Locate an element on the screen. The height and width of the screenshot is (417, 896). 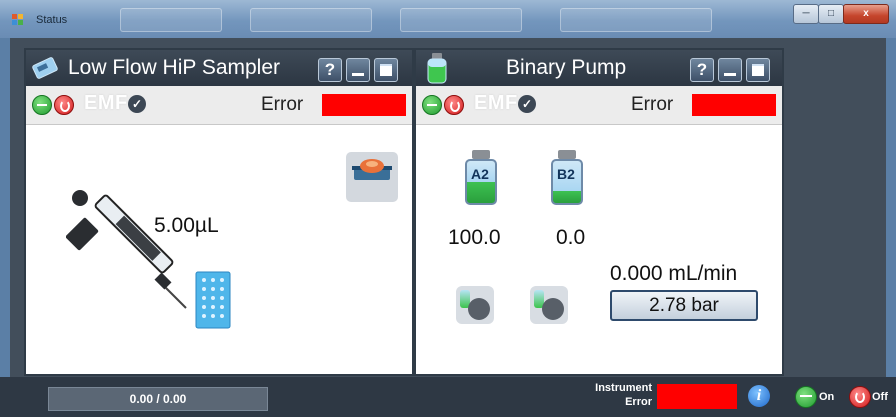
close-button: x is located at coordinates (866, 14).